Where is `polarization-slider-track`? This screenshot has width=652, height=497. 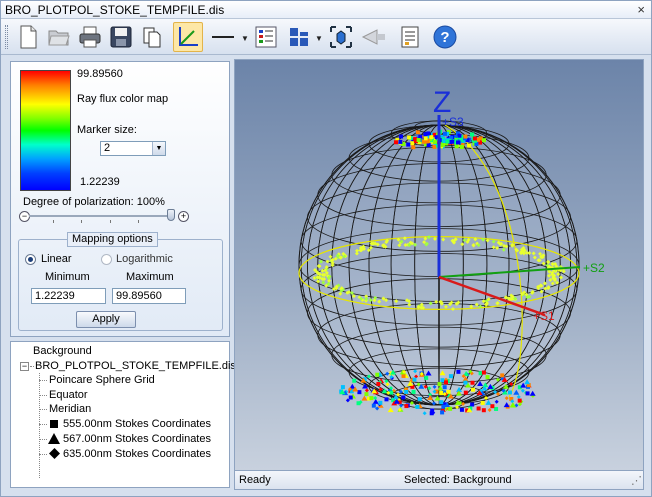 polarization-slider-track is located at coordinates (99, 216).